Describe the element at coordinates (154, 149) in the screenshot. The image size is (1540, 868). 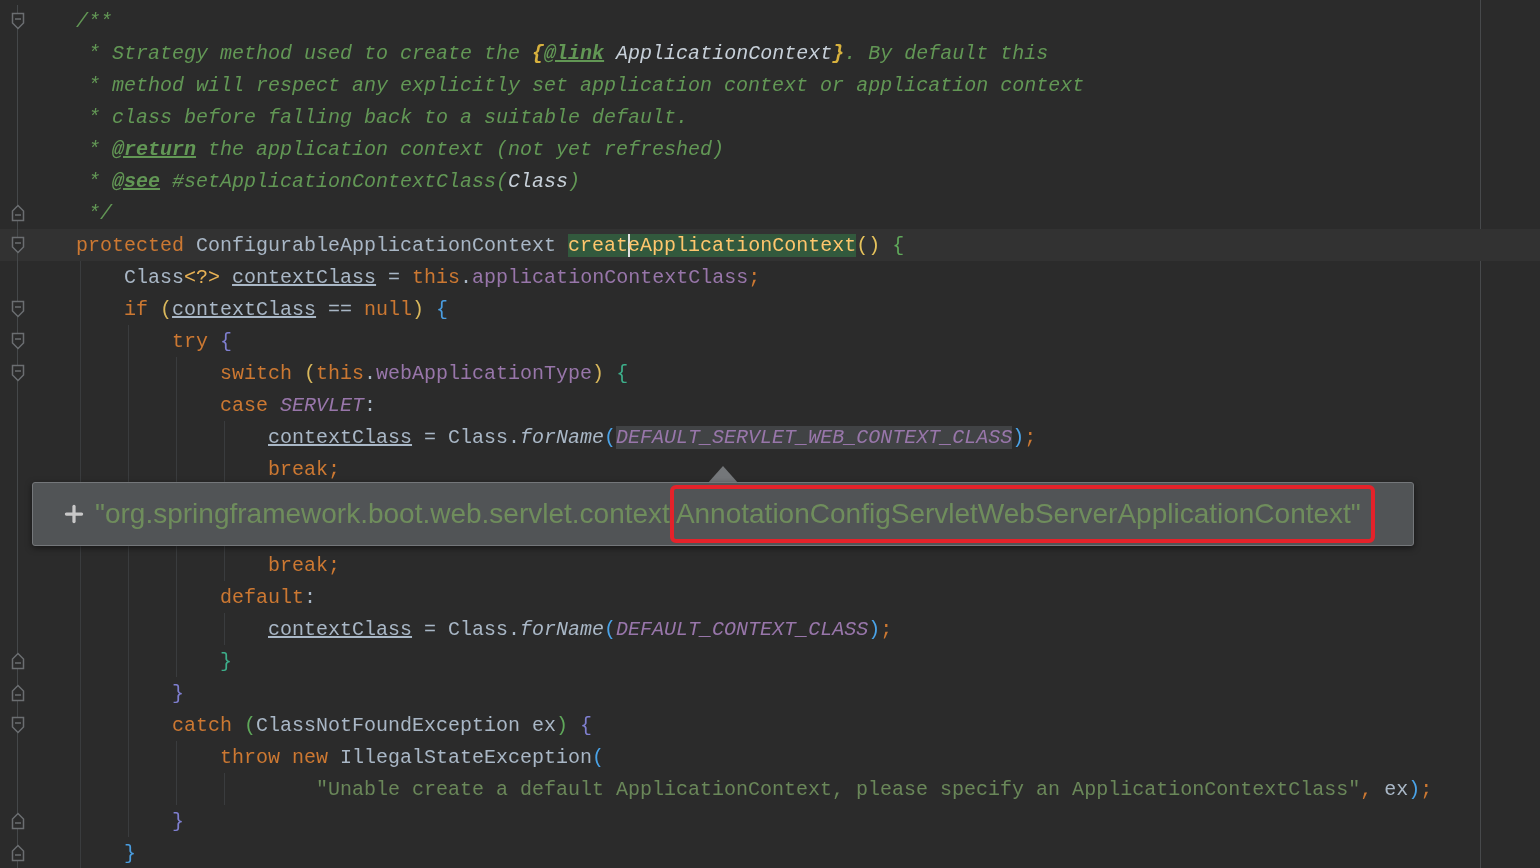
I see `code-token: @return` at that location.